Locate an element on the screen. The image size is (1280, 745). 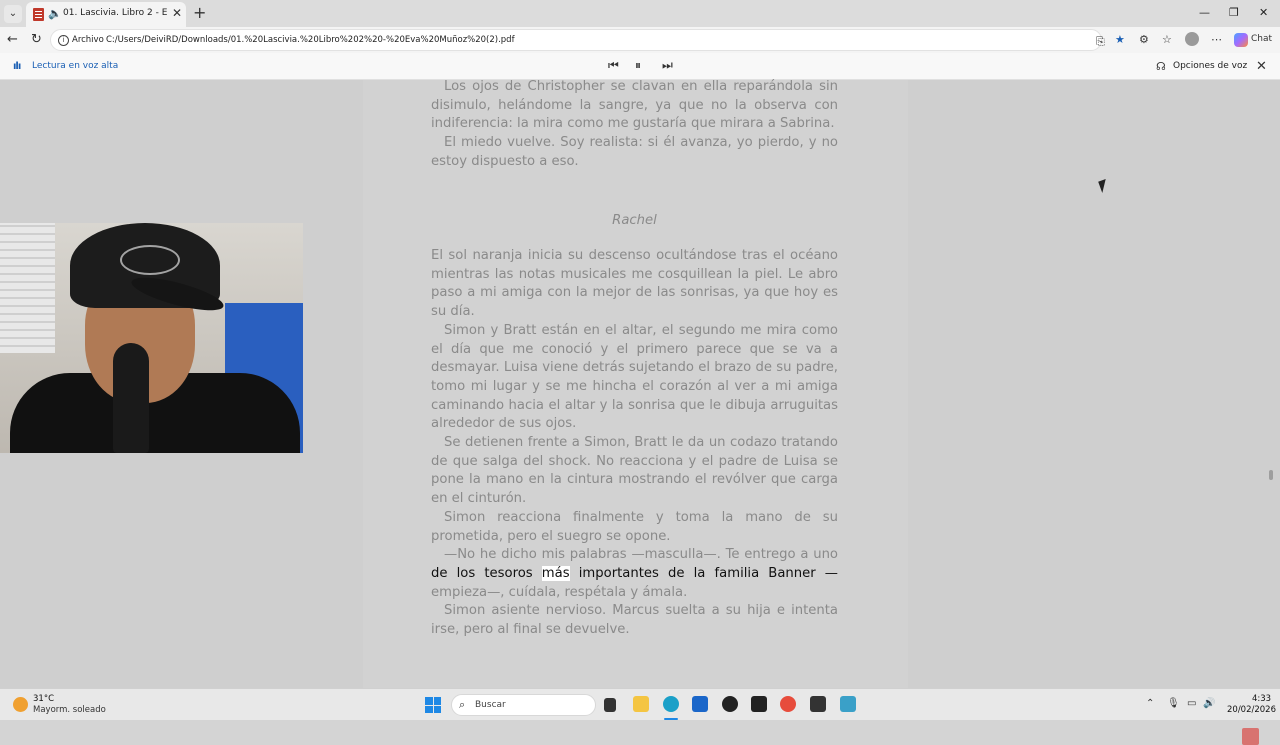
voice-options-button: Opciones de voz is located at coordinates (1210, 66).